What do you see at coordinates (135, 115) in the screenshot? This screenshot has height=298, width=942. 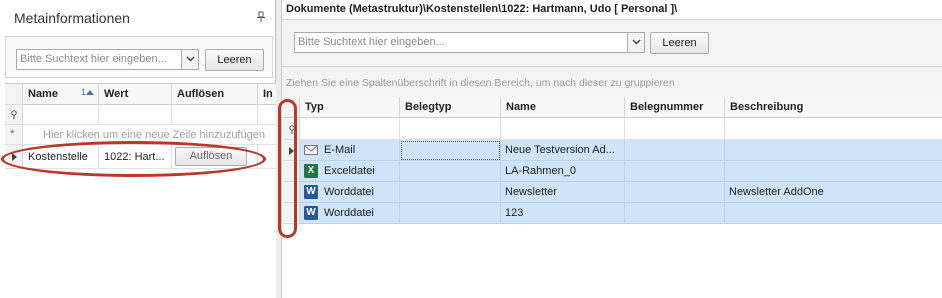 I see `filter-cell-wert` at bounding box center [135, 115].